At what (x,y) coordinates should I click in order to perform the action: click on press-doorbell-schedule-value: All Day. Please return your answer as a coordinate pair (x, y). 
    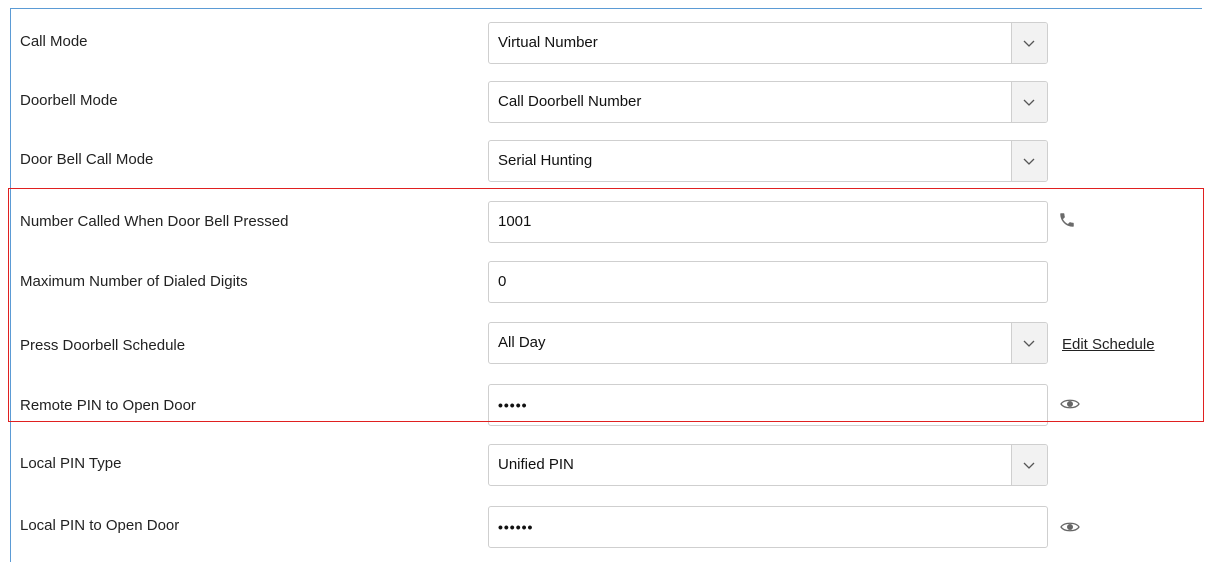
    Looking at the image, I should click on (522, 342).